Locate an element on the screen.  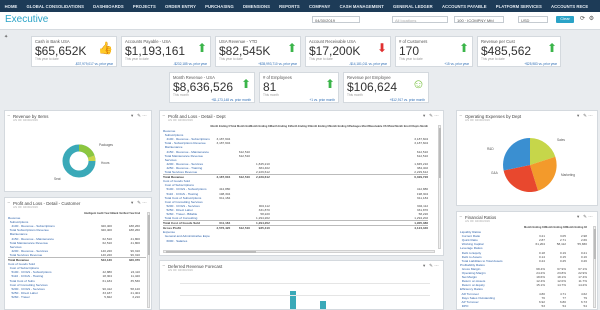
kpi-comparison: +1 vs. prior month is located at coordinates (322, 100).